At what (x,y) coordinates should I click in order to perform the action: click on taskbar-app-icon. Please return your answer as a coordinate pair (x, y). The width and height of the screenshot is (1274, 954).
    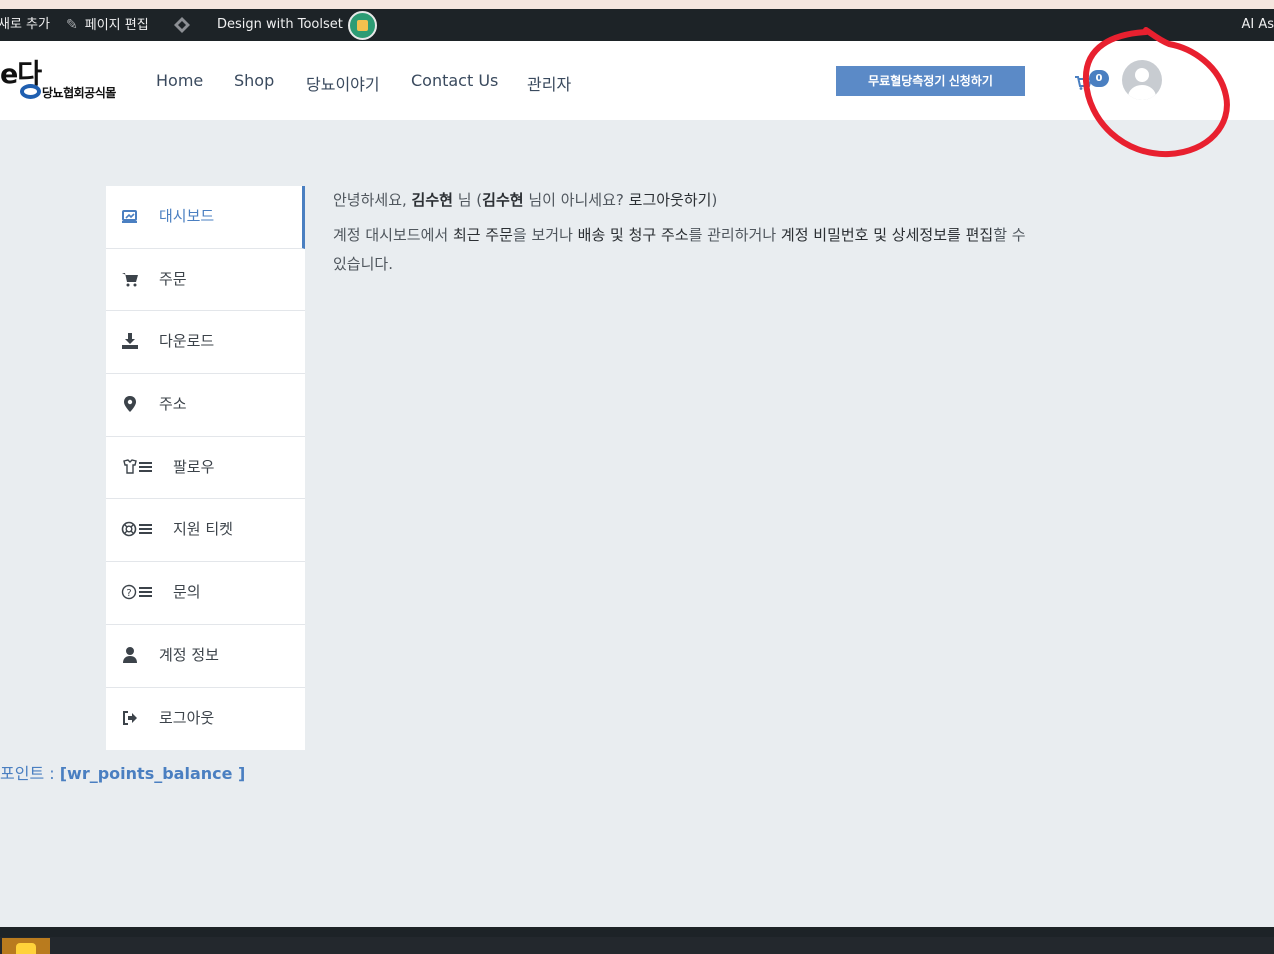
    Looking at the image, I should click on (26, 946).